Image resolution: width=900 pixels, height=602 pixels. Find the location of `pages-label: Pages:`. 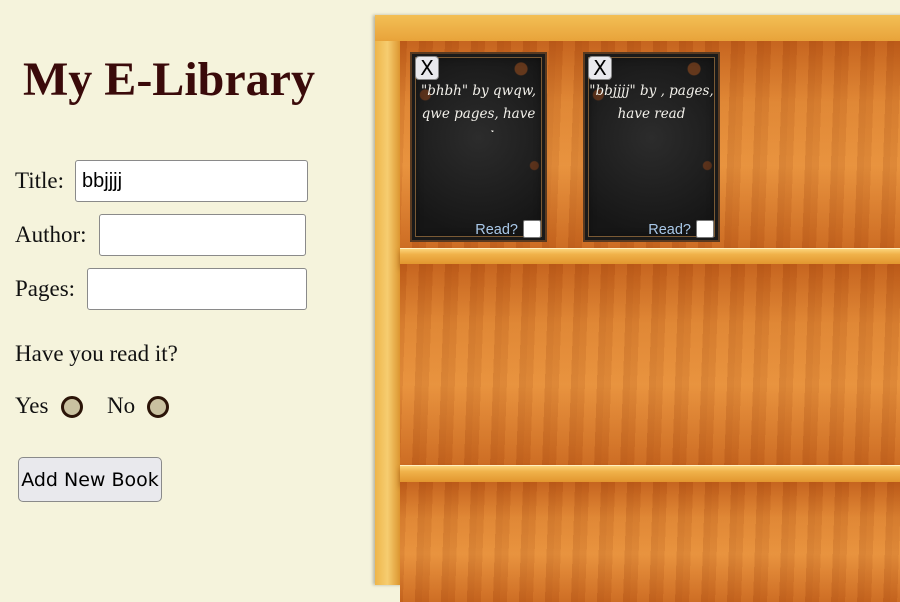

pages-label: Pages: is located at coordinates (45, 288).